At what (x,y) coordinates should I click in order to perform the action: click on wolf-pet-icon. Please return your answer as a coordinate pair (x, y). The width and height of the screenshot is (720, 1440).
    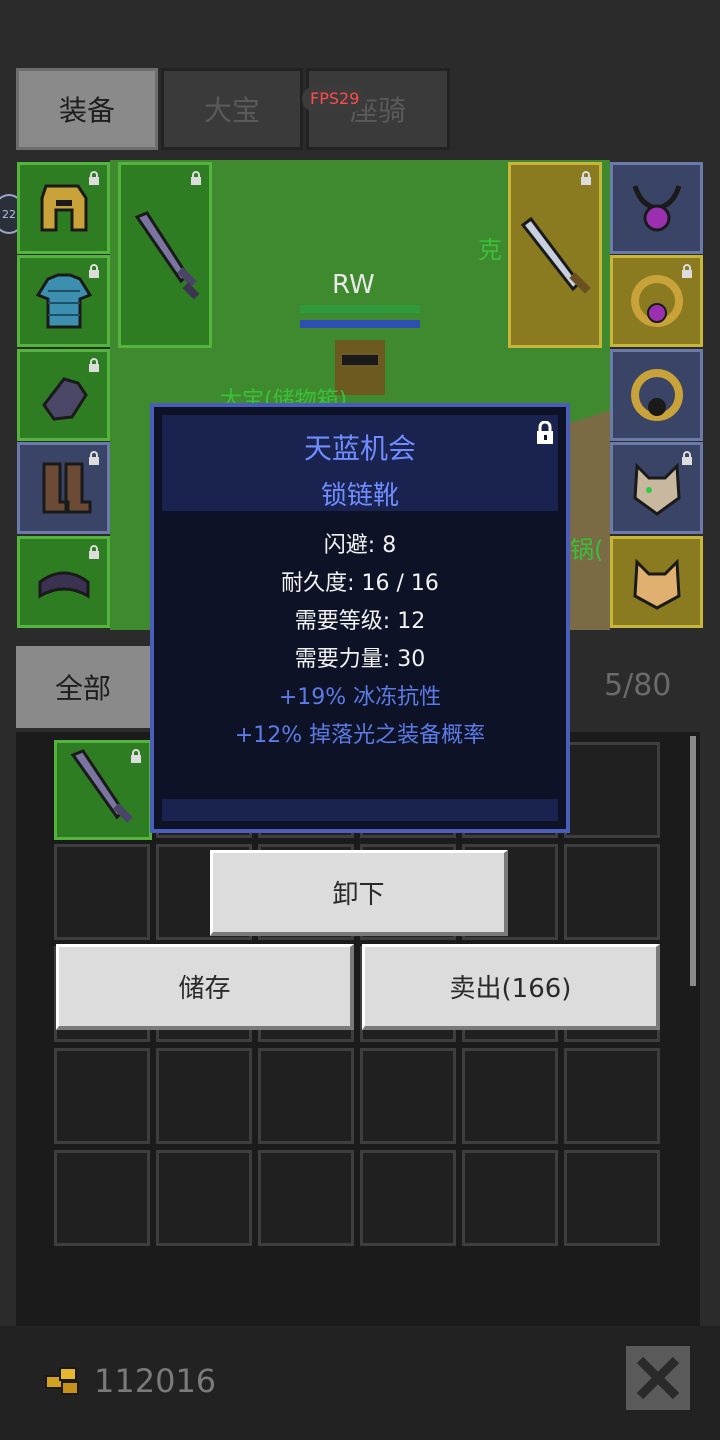
    Looking at the image, I should click on (656, 489).